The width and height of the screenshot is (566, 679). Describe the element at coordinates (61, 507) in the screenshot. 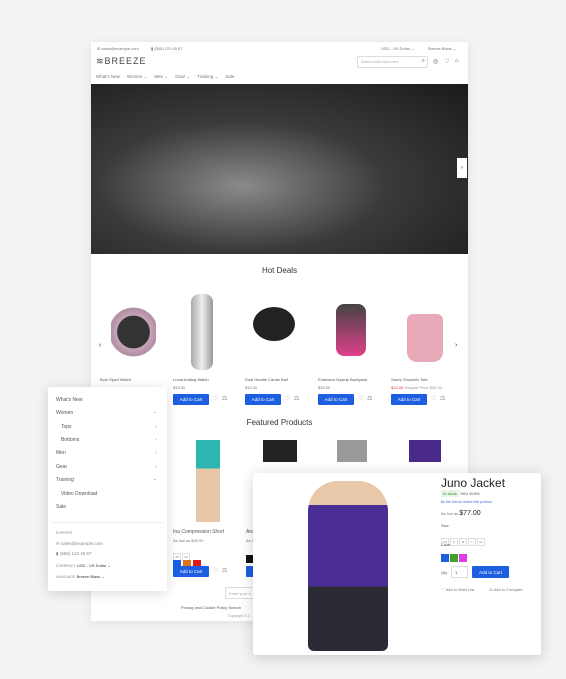

I see `menu-item-sale: Sale` at that location.